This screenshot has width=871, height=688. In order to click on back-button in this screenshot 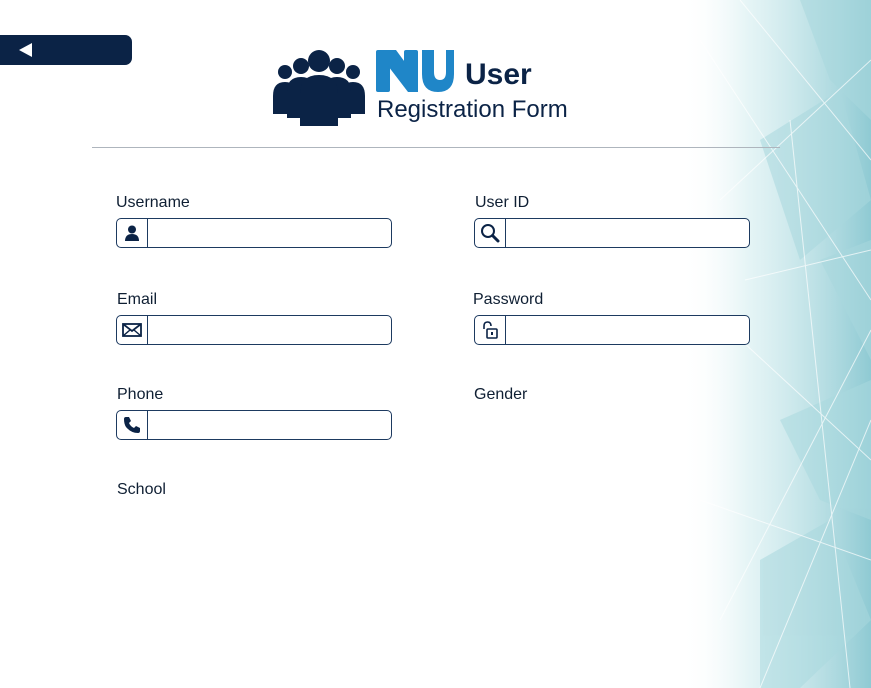, I will do `click(66, 50)`.